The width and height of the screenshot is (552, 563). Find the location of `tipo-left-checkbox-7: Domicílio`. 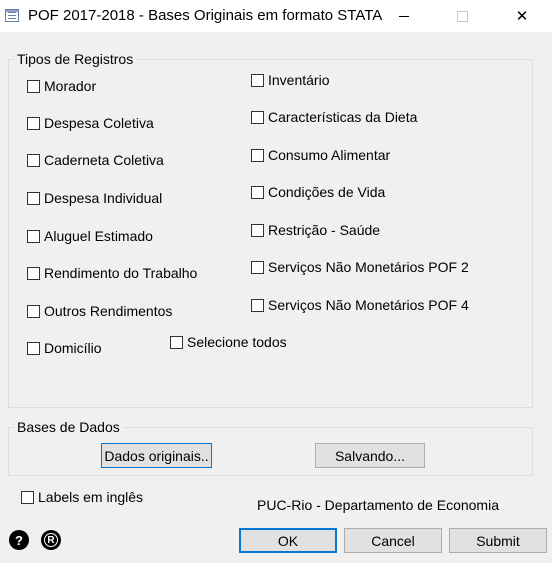

tipo-left-checkbox-7: Domicílio is located at coordinates (64, 348).